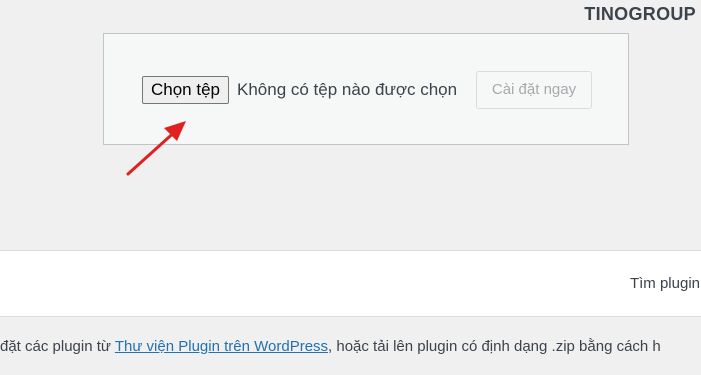 This screenshot has width=701, height=375. What do you see at coordinates (156, 148) in the screenshot?
I see `red-arrow-icon` at bounding box center [156, 148].